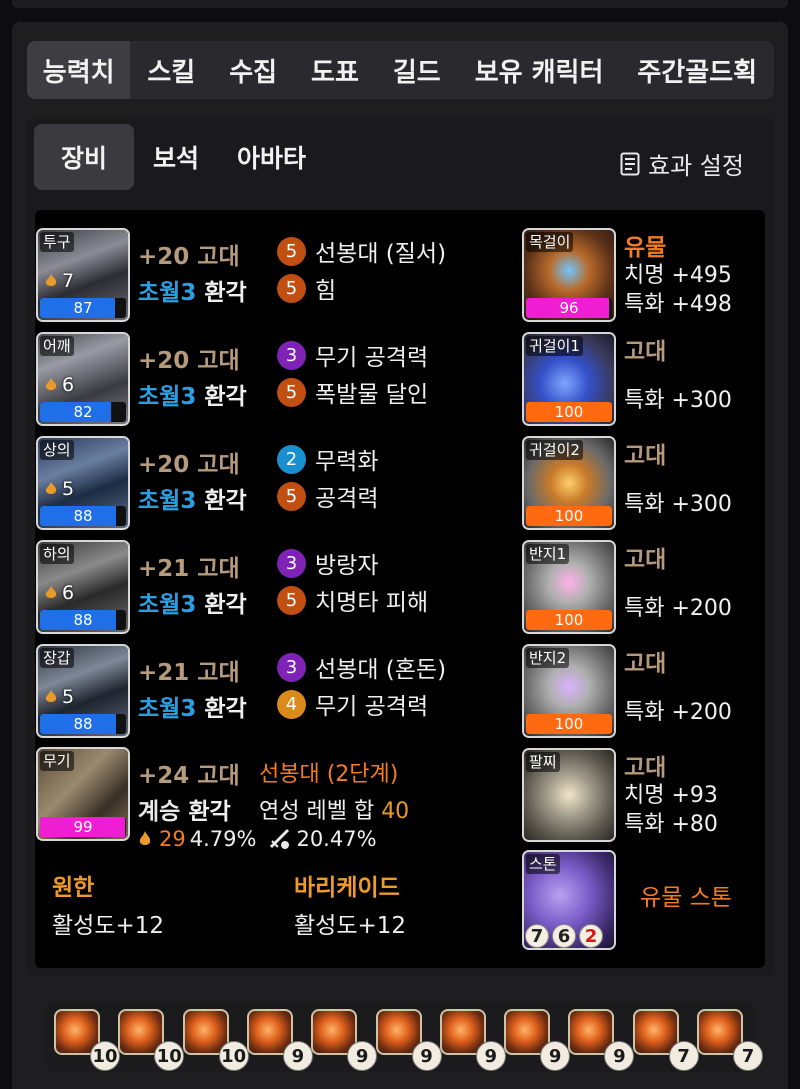  What do you see at coordinates (83, 275) in the screenshot?
I see `armor-slot-1: 투구 7 87` at bounding box center [83, 275].